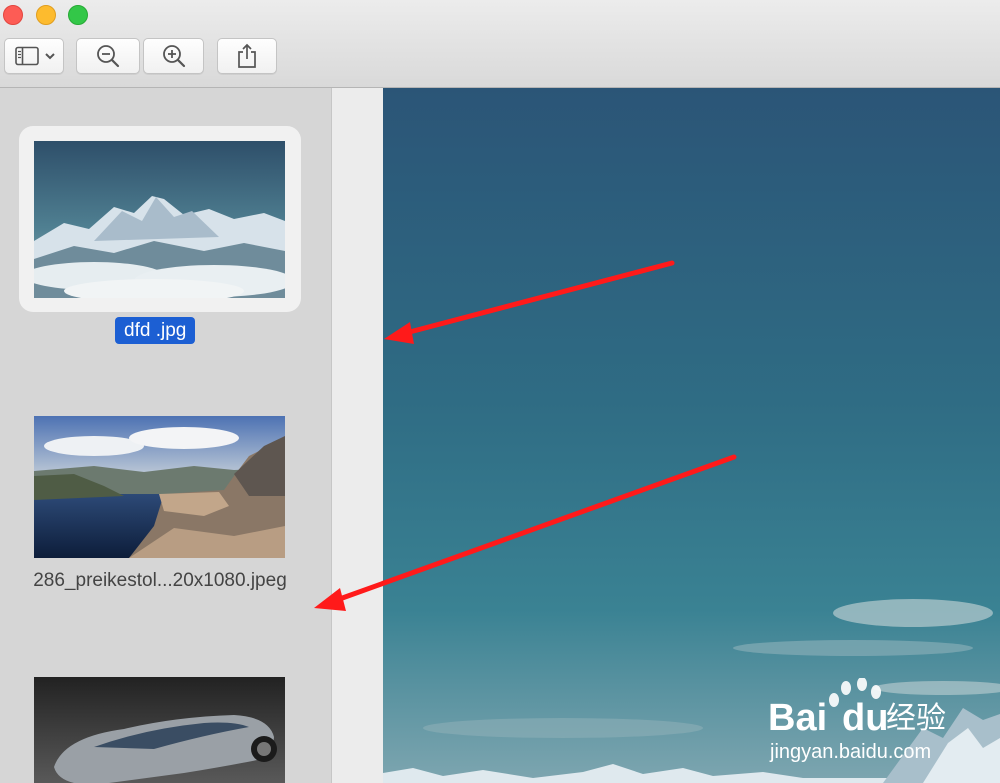 The width and height of the screenshot is (1000, 783). I want to click on thumbnail-item-car, so click(165, 725).